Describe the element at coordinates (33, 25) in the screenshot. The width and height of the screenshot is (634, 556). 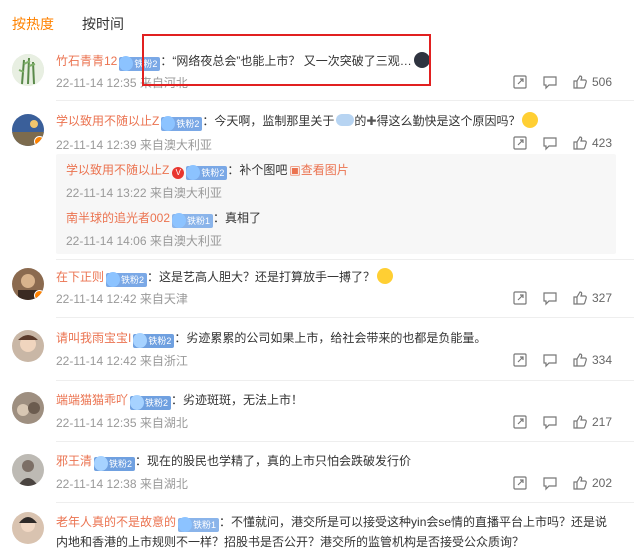
I see `tab-by-hot: 按热度` at that location.